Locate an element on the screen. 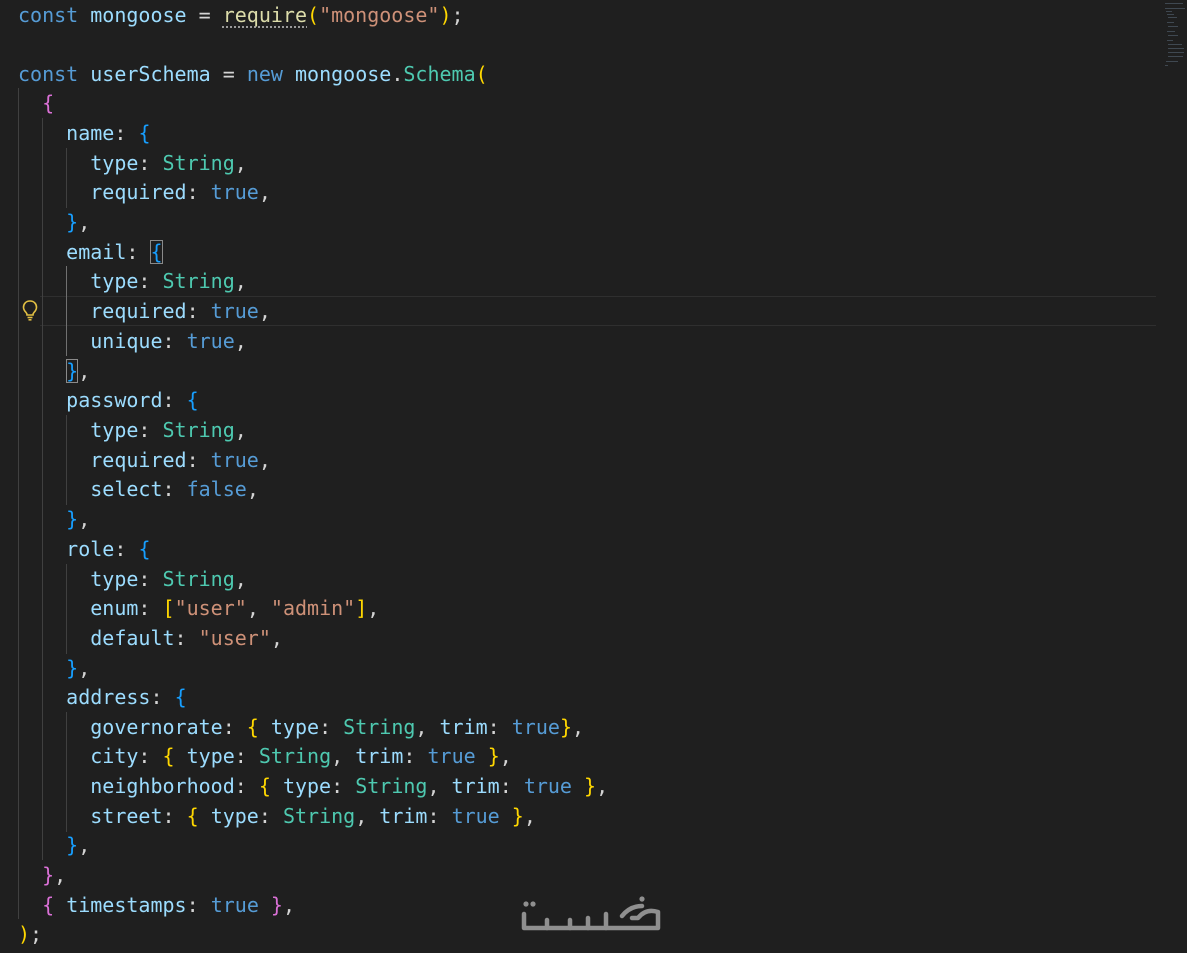 The image size is (1187, 953). code-line: city: { type: String, trim: true }, is located at coordinates (265, 756).